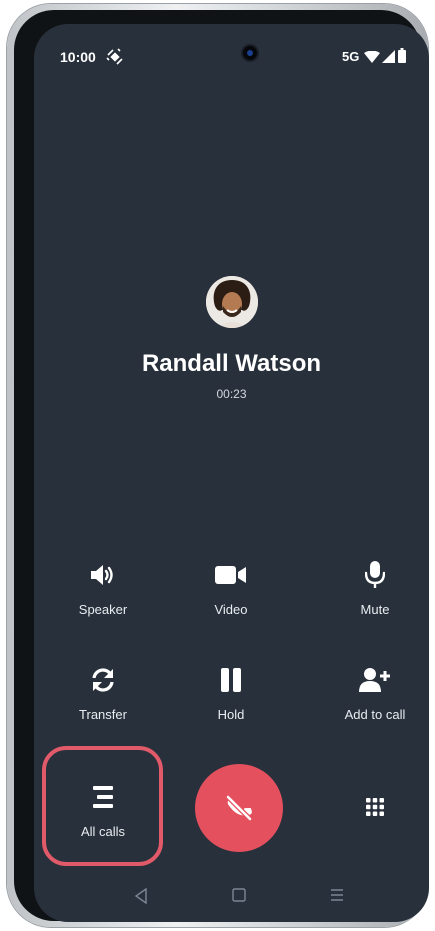  Describe the element at coordinates (372, 57) in the screenshot. I see `wifi-icon` at that location.